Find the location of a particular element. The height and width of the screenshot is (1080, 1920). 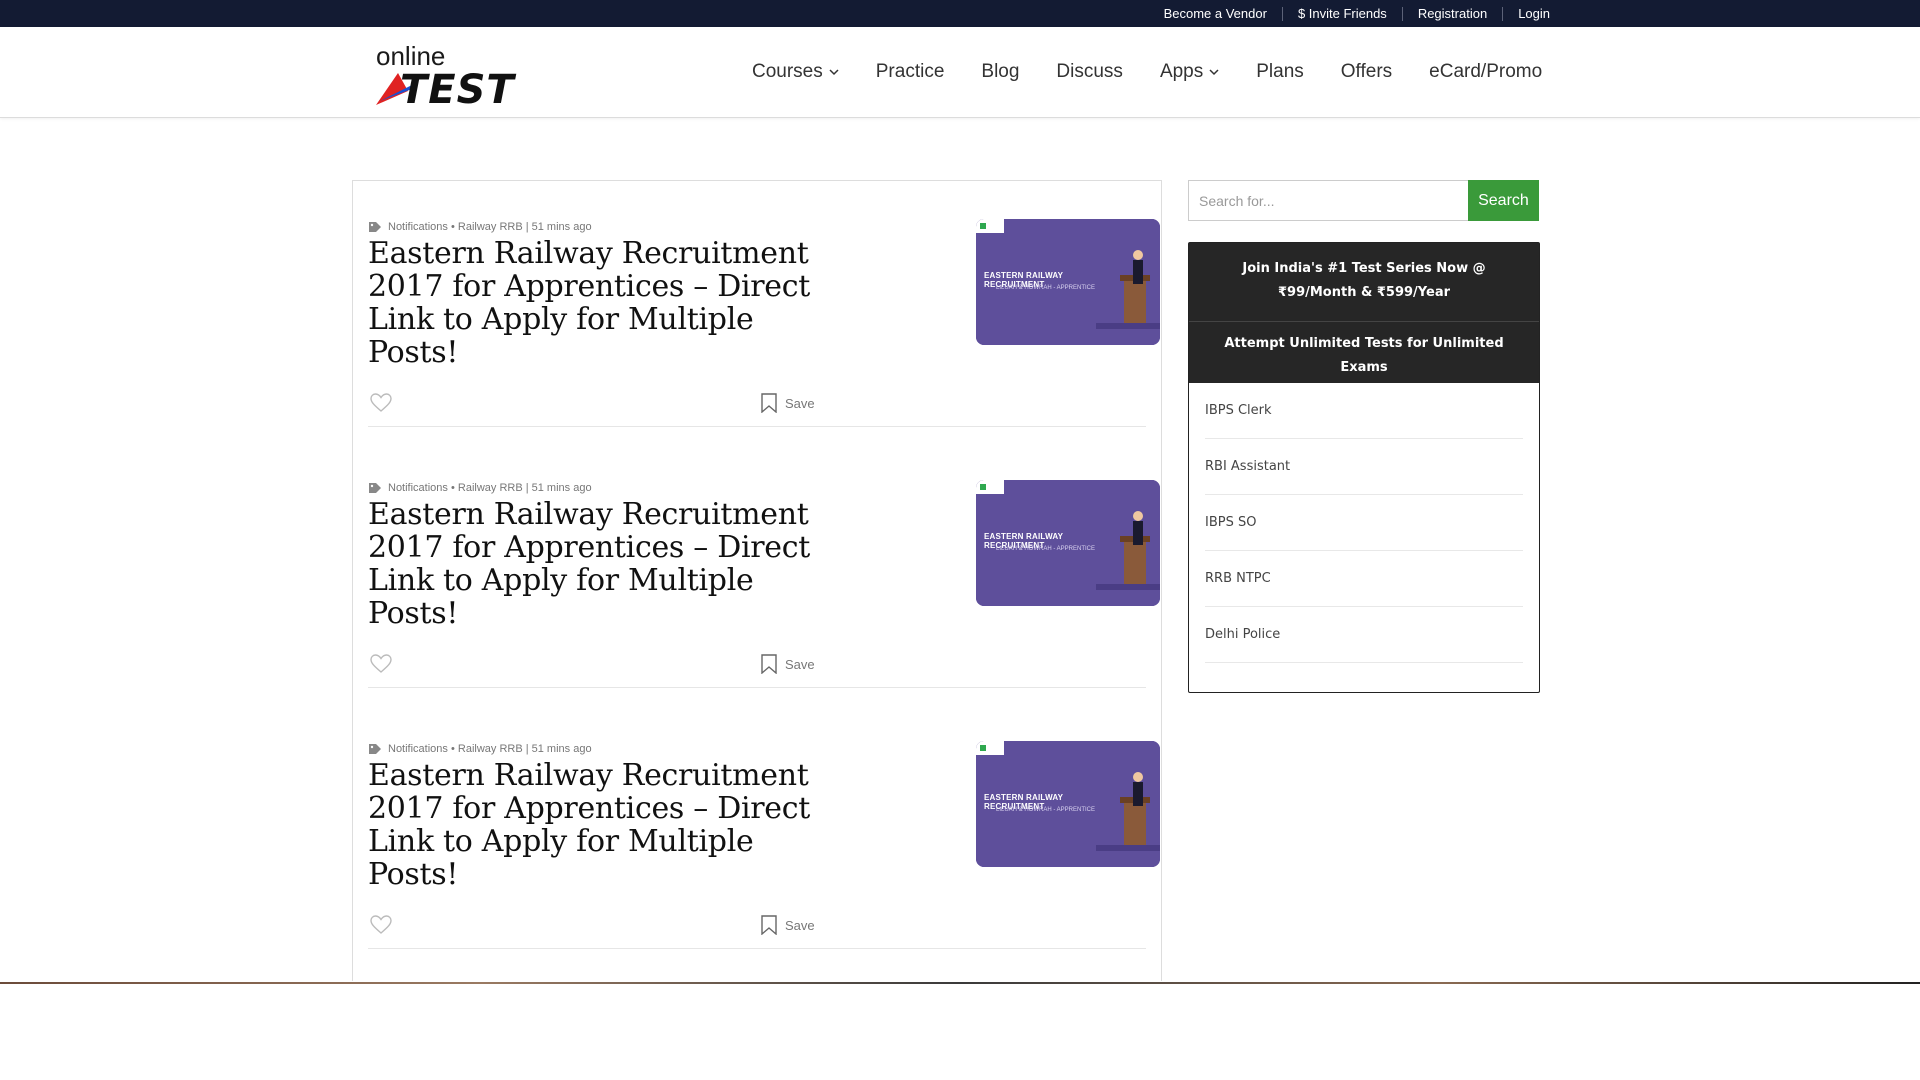

nav-offers-label: Offers is located at coordinates (1366, 71).